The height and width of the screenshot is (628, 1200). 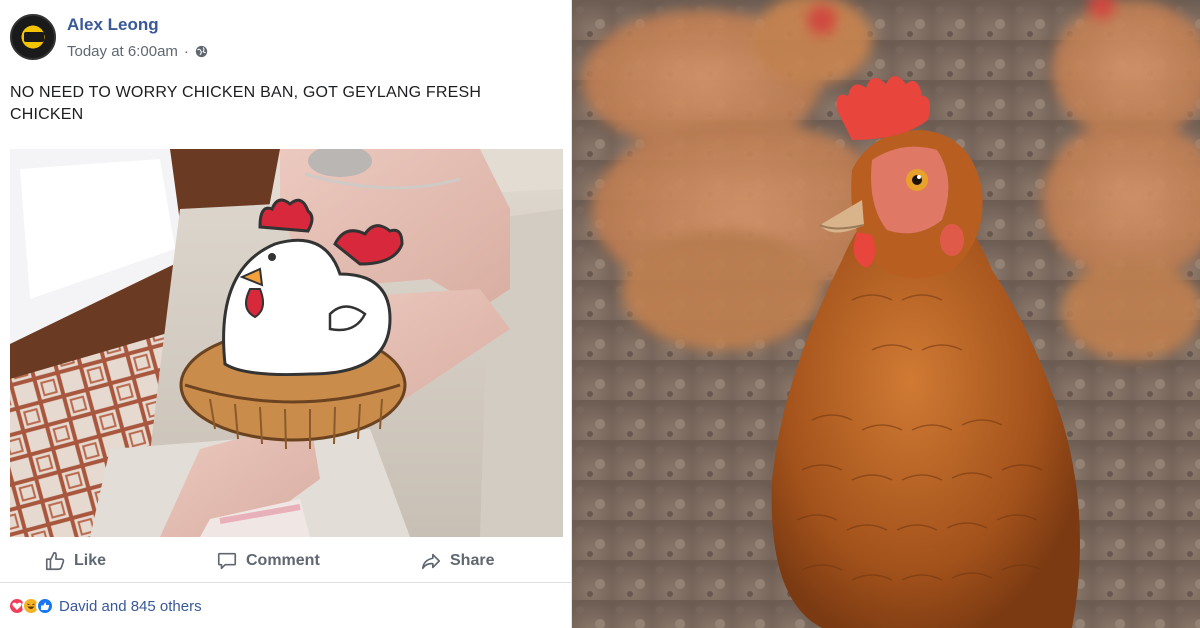 I want to click on globe-icon, so click(x=201, y=51).